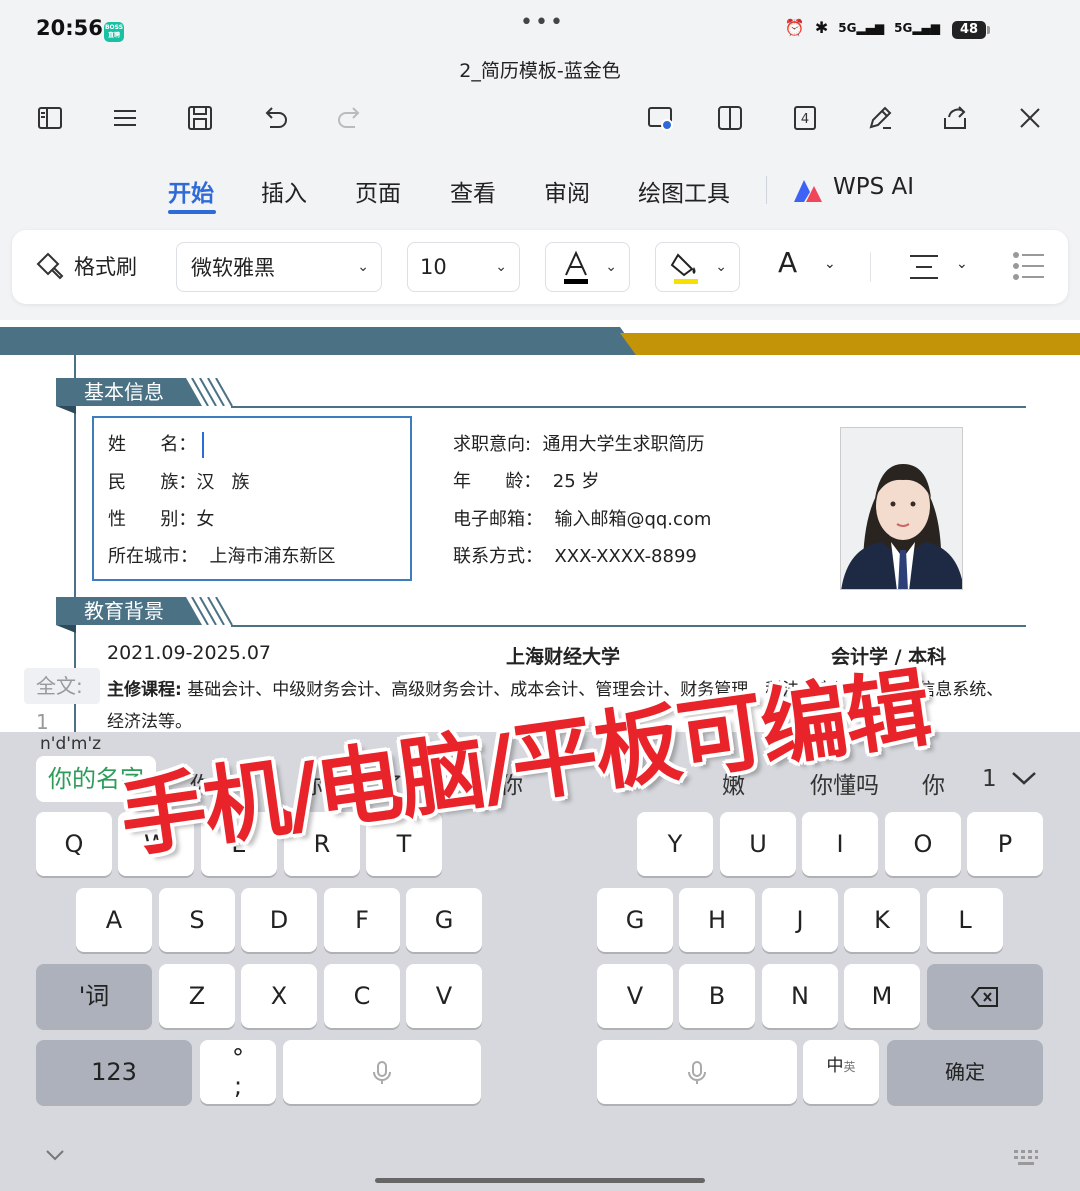 The width and height of the screenshot is (1080, 1191). What do you see at coordinates (114, 920) in the screenshot?
I see `key-a: A` at bounding box center [114, 920].